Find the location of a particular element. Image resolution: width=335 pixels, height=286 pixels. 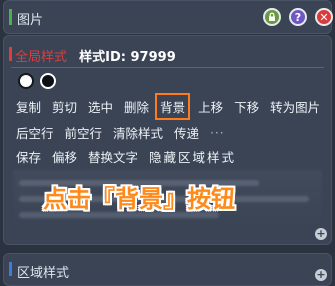

lock-icon is located at coordinates (272, 16).